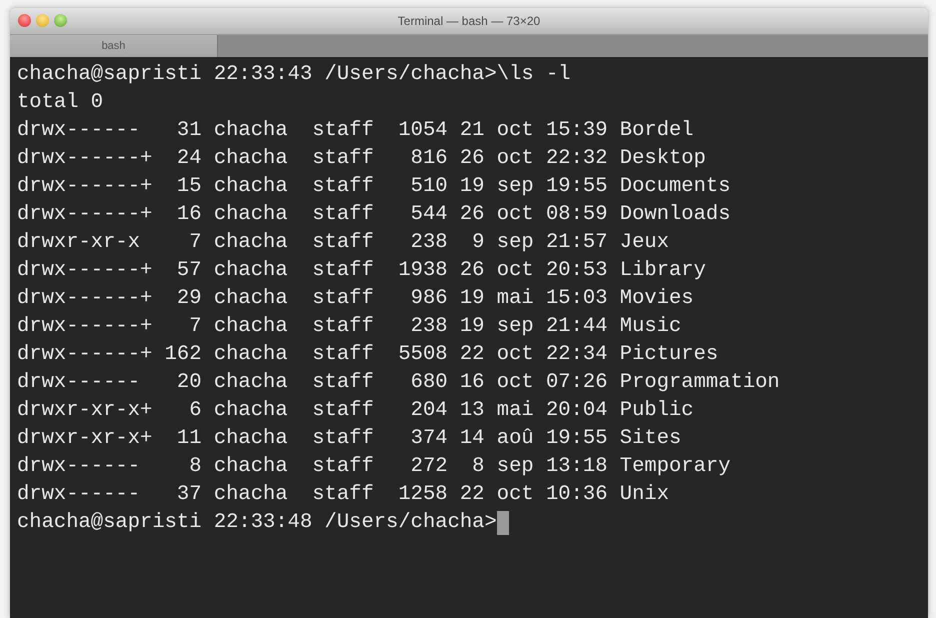 This screenshot has width=936, height=618. I want to click on terminal-line: drwxr-xr-x+ 6 chacha staff 204 13 mai 20:04 Public, so click(355, 411).